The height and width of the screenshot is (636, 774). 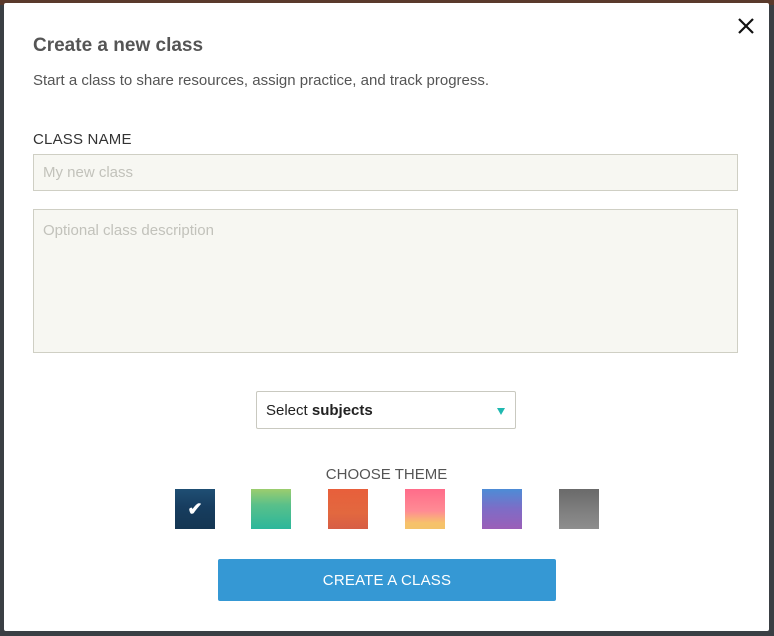 I want to click on choose-theme-label: CHOOSE THEME, so click(x=386, y=474).